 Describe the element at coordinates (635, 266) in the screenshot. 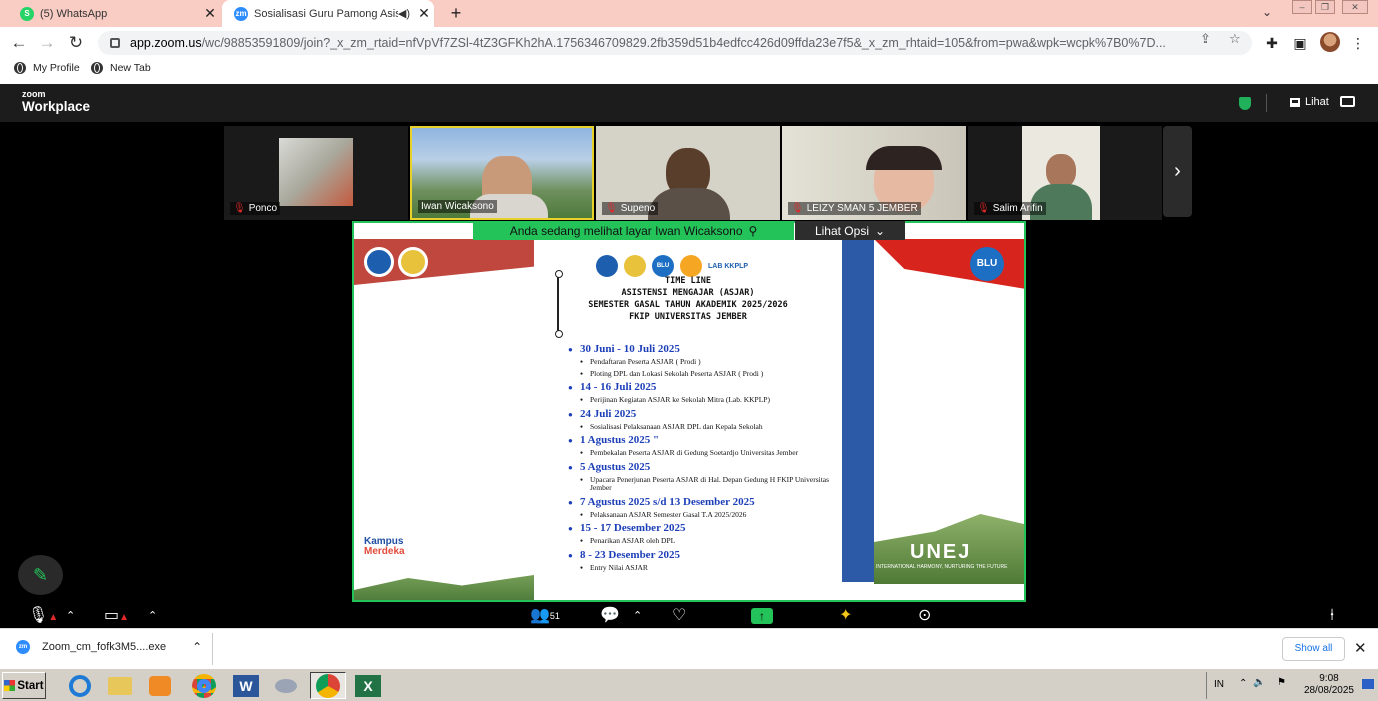

I see `unej-logo` at that location.